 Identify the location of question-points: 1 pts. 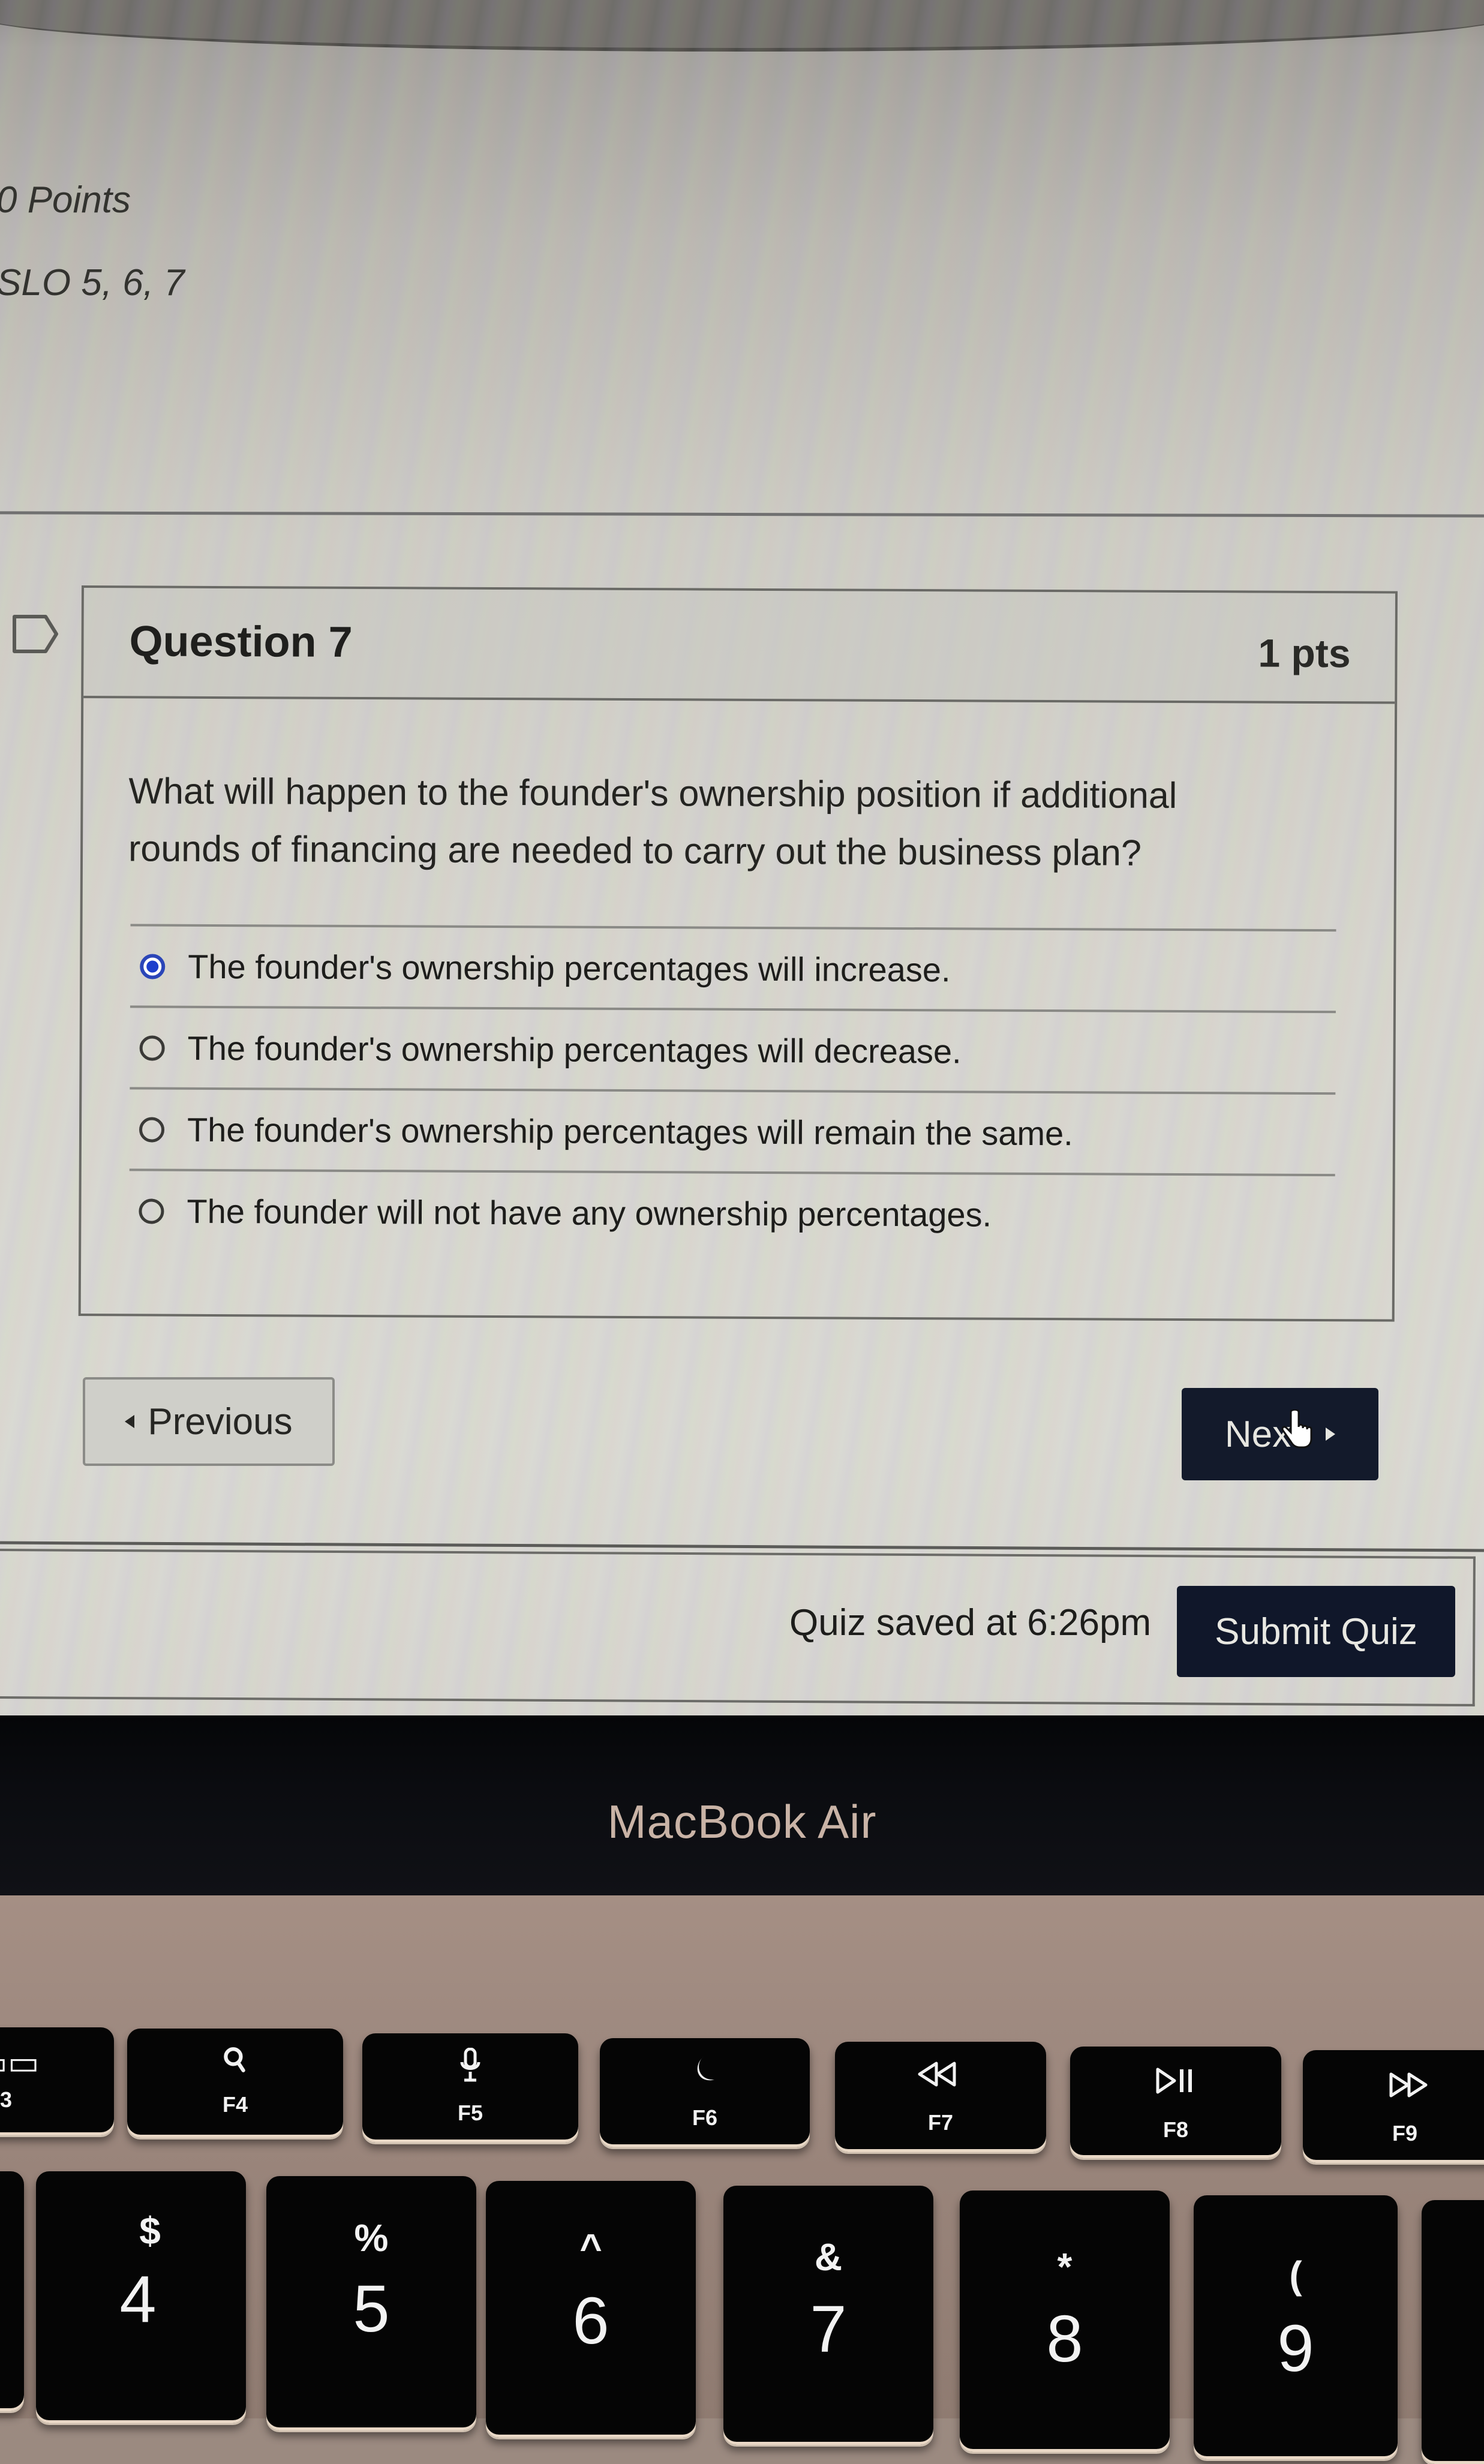
(1304, 653).